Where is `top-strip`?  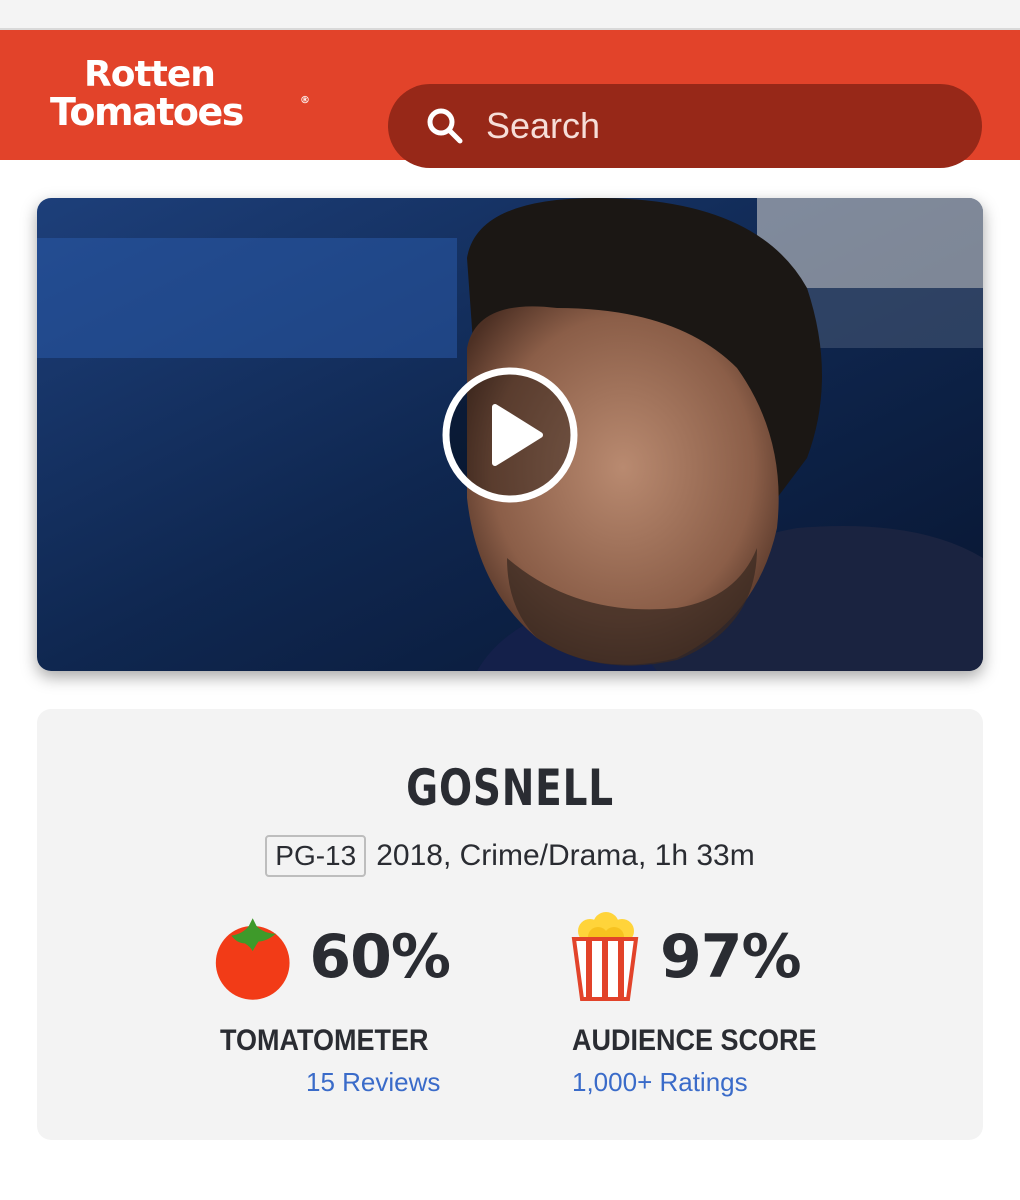
top-strip is located at coordinates (510, 15).